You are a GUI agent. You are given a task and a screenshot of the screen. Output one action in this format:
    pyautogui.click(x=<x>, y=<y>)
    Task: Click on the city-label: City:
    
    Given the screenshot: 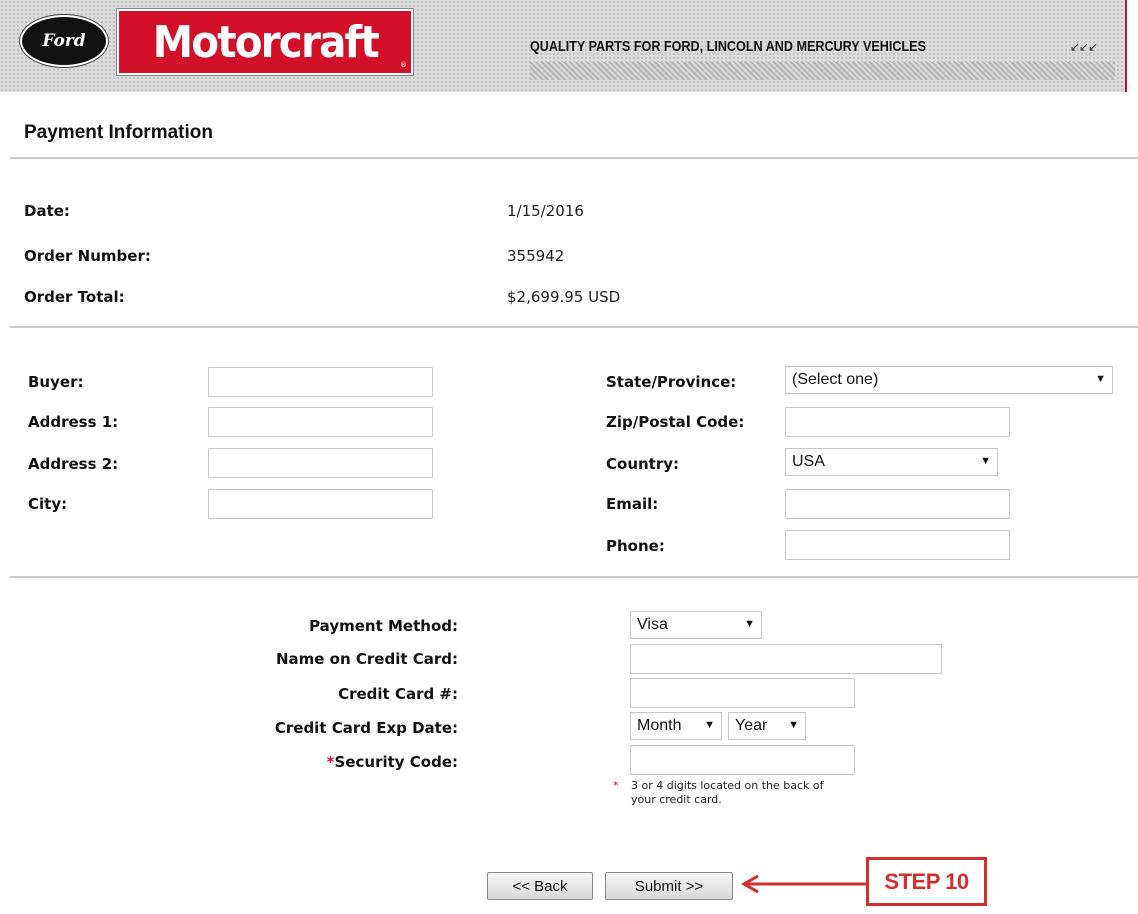 What is the action you would take?
    pyautogui.click(x=48, y=504)
    